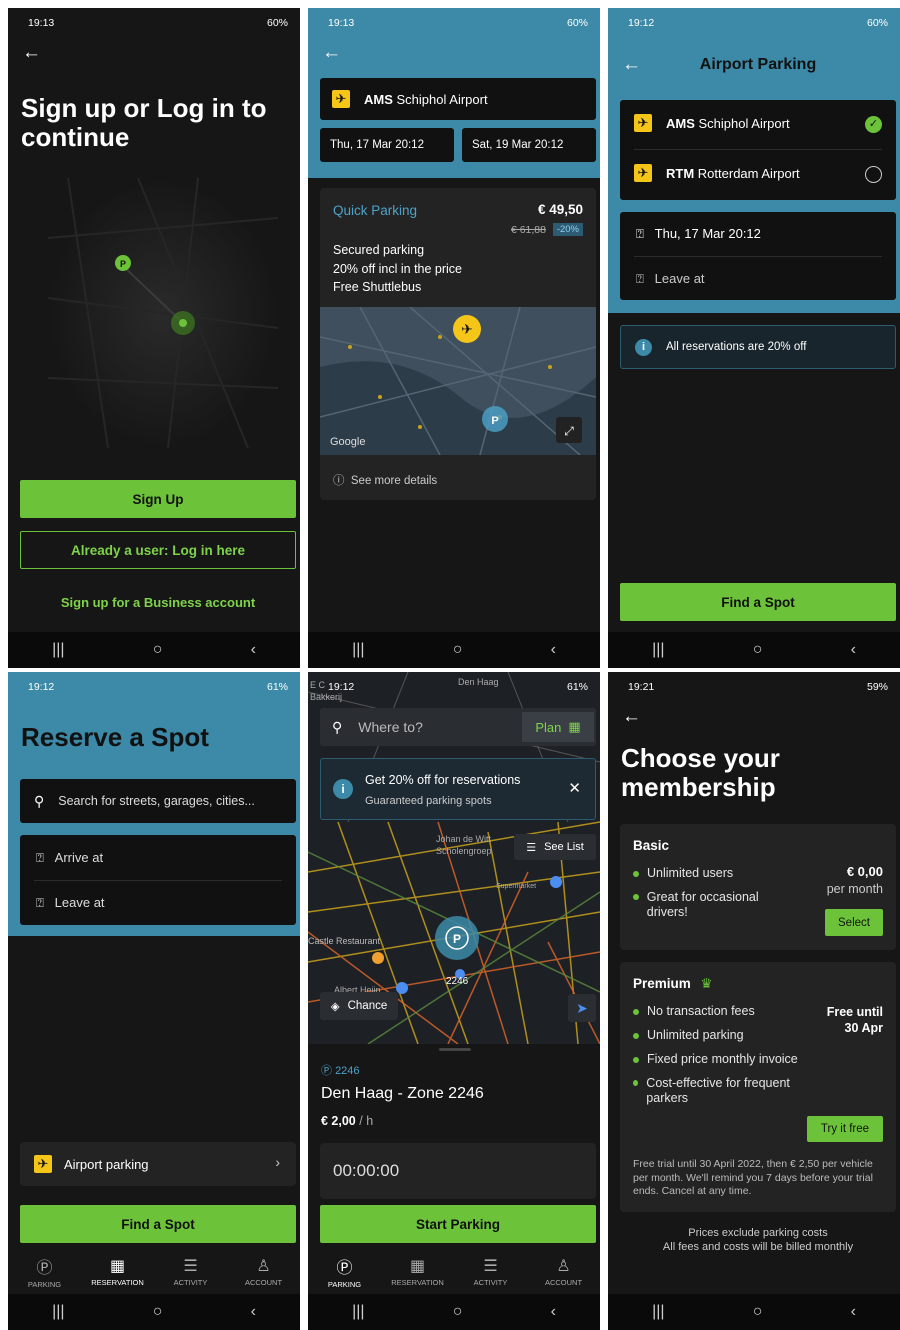  What do you see at coordinates (253, 650) in the screenshot?
I see `nav-back-icon: ‹` at bounding box center [253, 650].